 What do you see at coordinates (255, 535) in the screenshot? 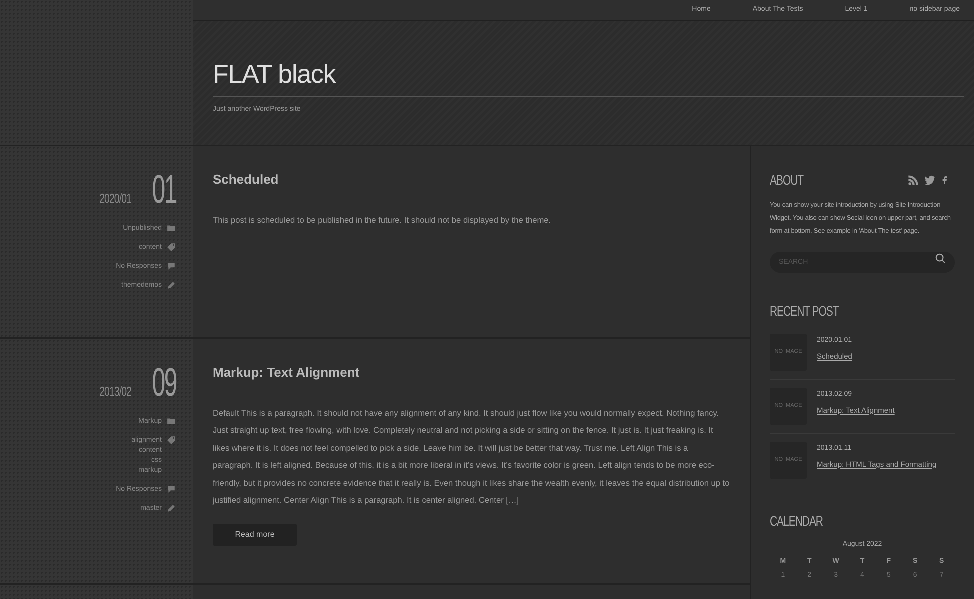
I see `read-more-button: Read more` at bounding box center [255, 535].